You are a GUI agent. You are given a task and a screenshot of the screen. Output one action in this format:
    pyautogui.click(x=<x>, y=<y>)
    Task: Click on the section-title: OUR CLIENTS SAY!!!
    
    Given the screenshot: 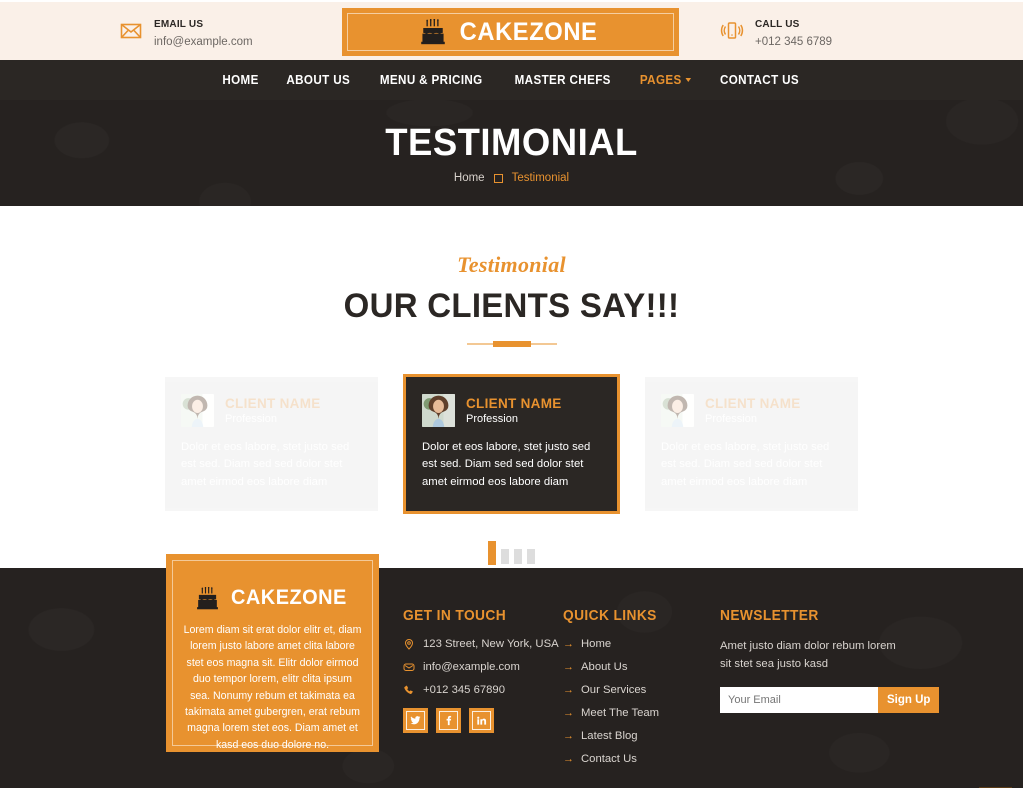 What is the action you would take?
    pyautogui.click(x=511, y=306)
    